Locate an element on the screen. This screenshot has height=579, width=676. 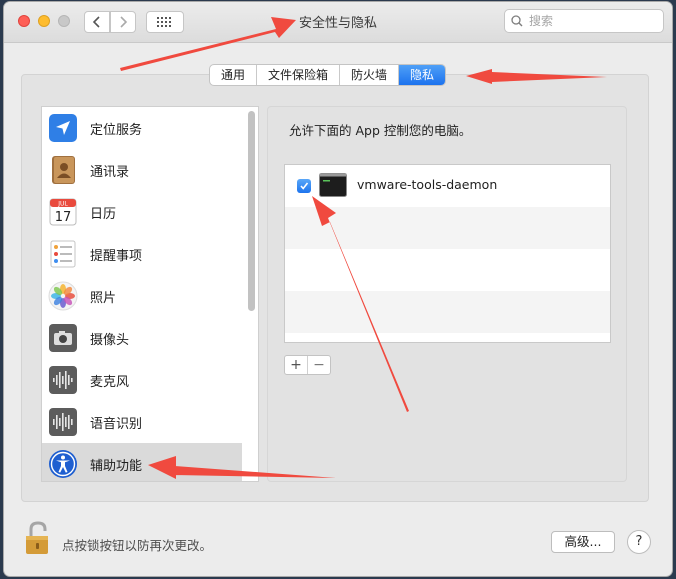
search-field is located at coordinates (584, 21).